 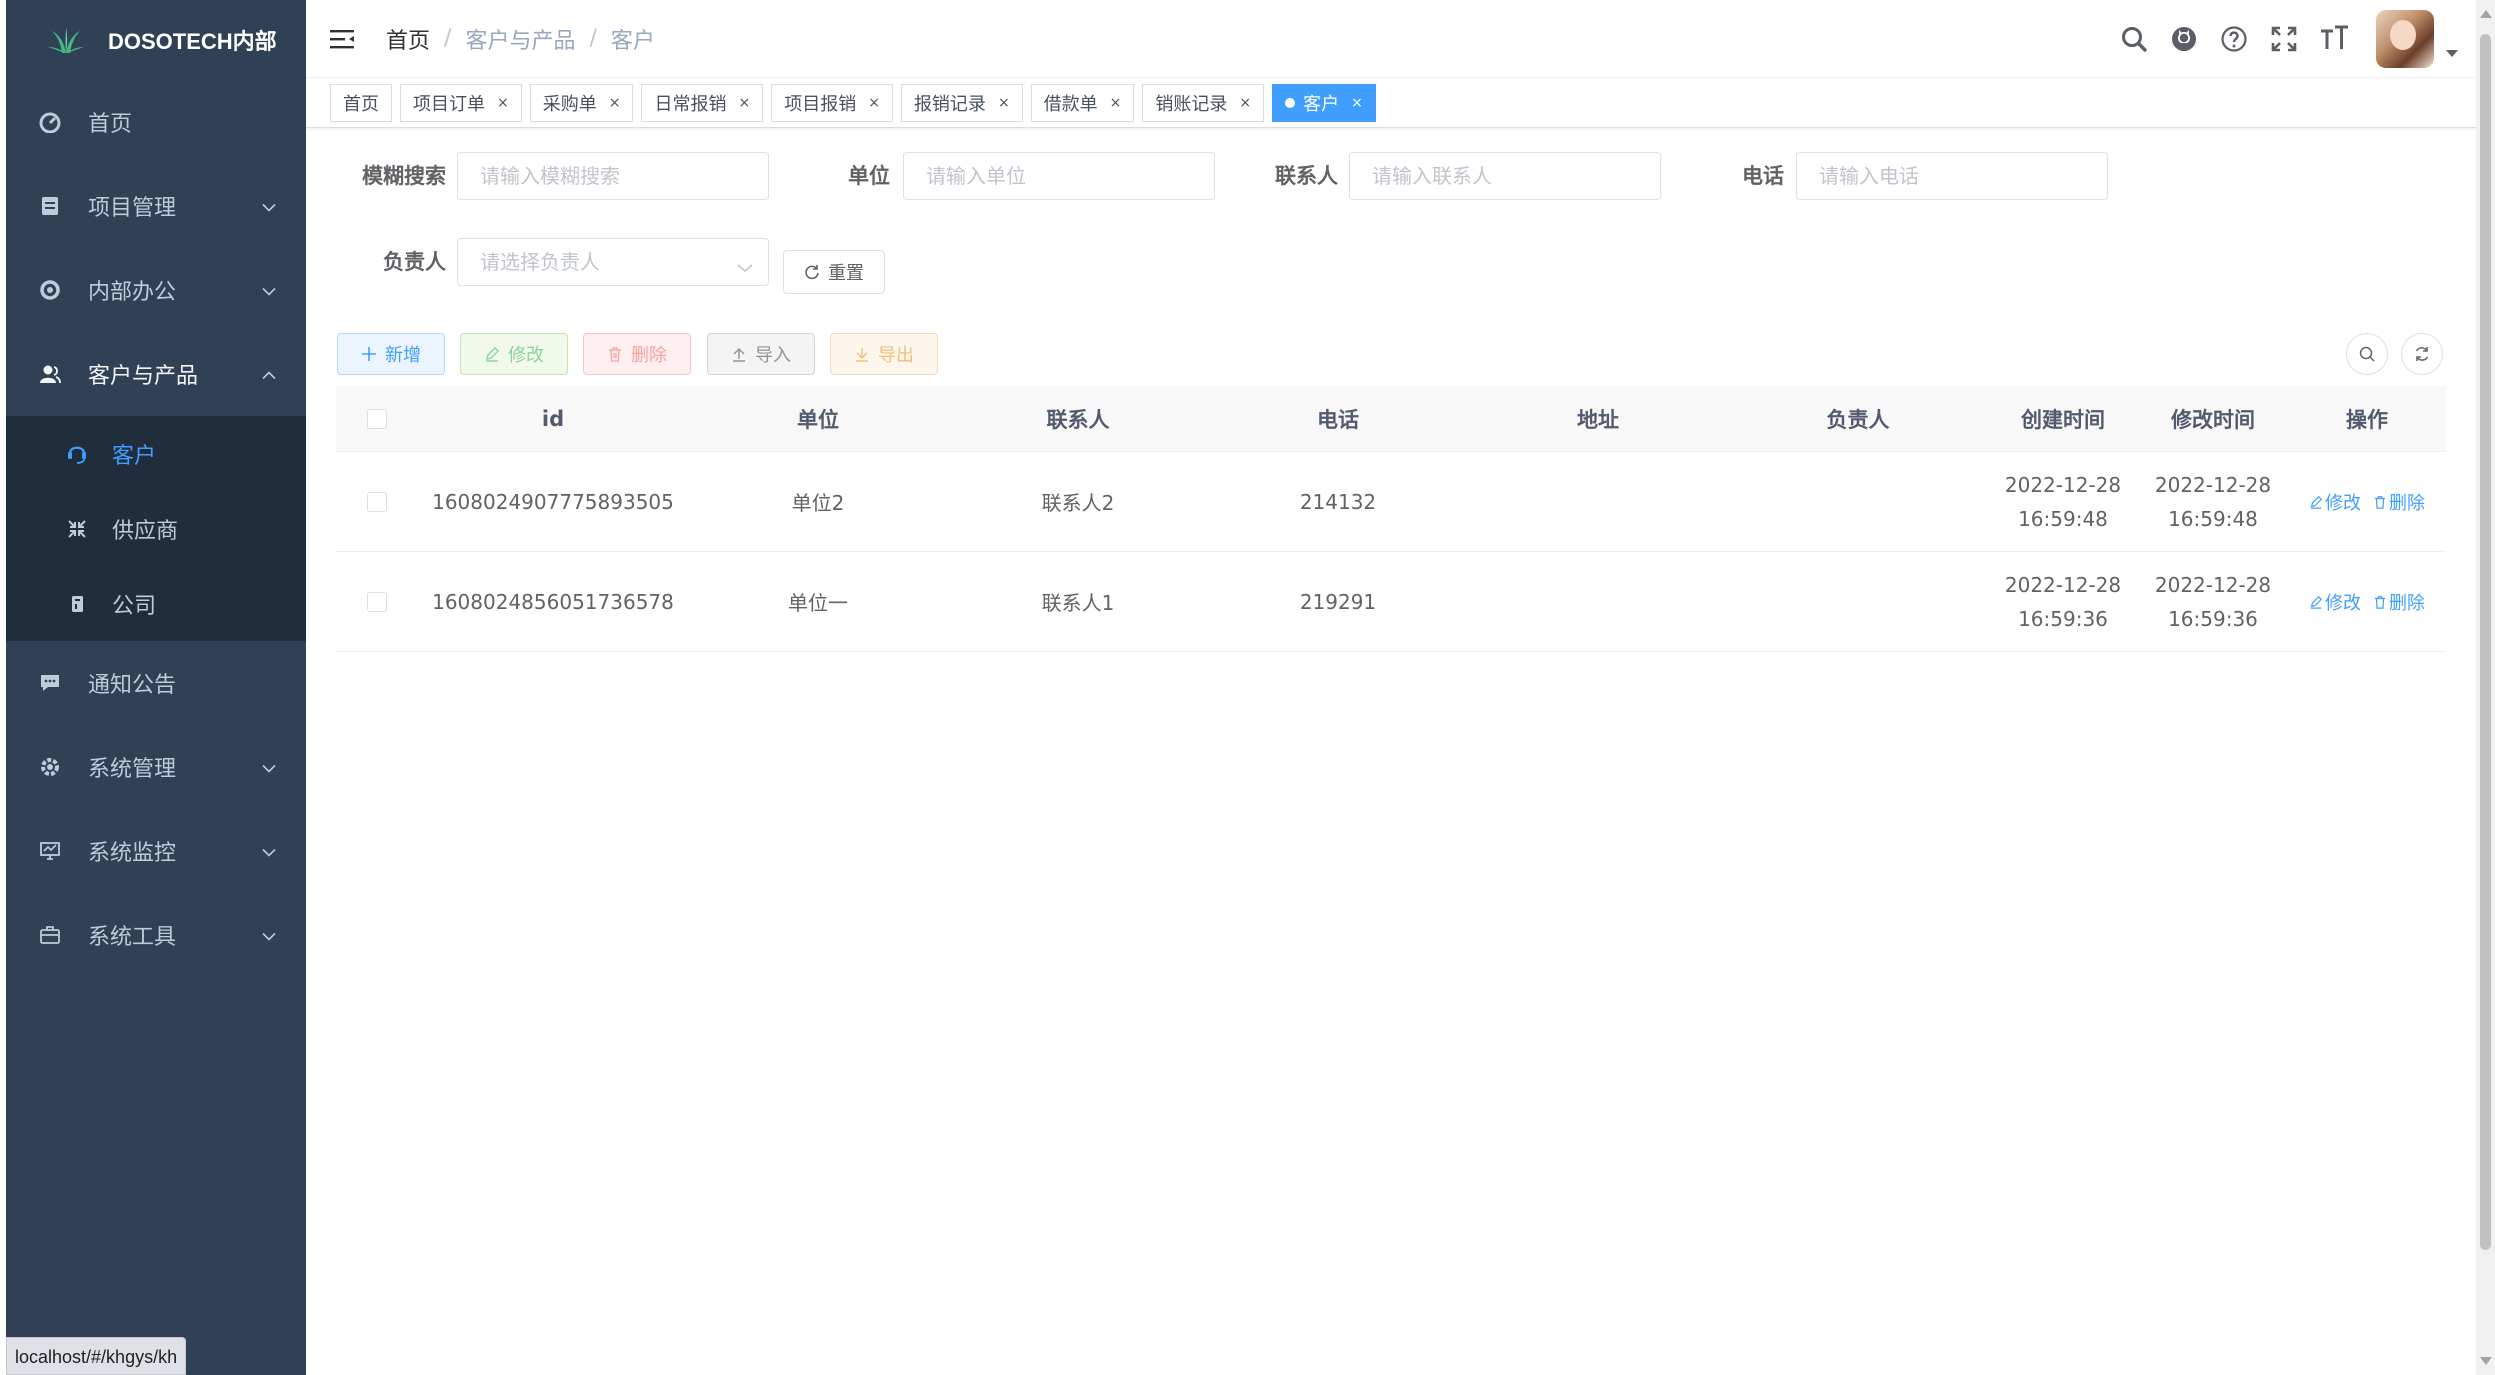 I want to click on refresh-table-button, so click(x=2422, y=354).